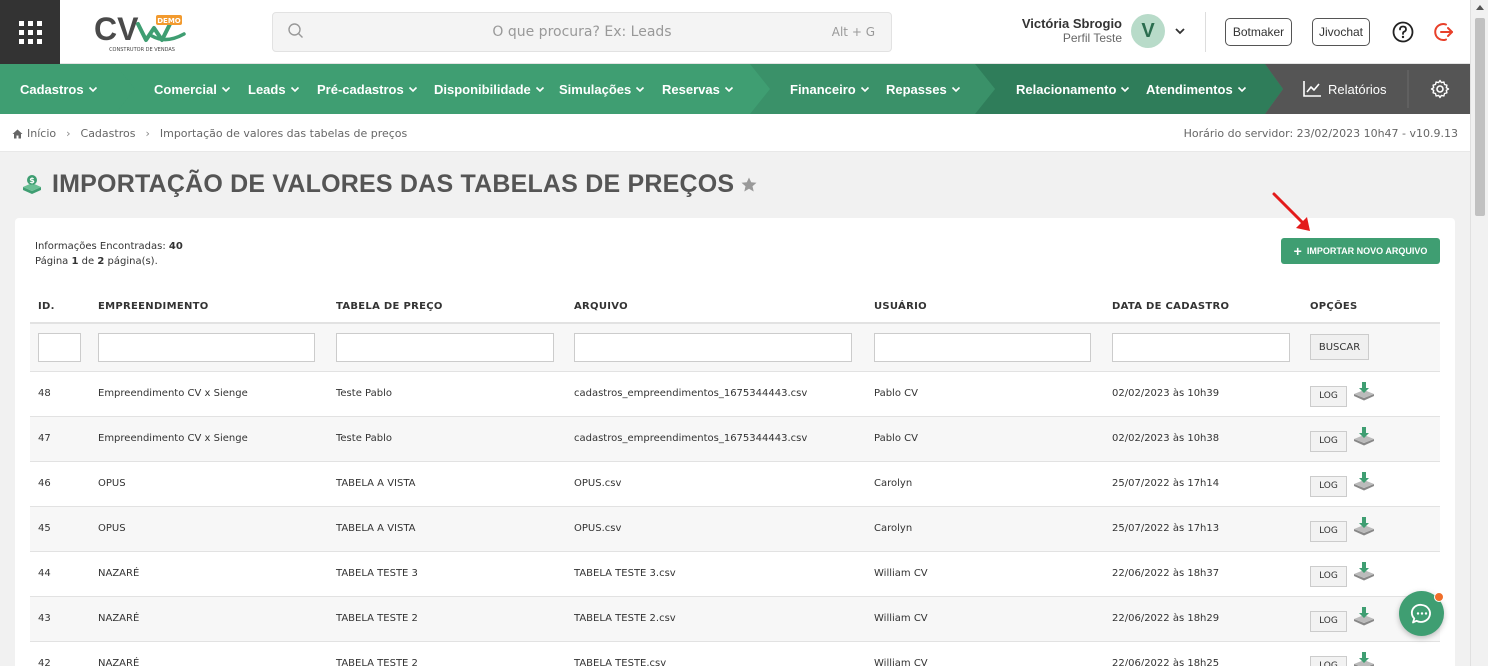 This screenshot has height=666, width=1488. Describe the element at coordinates (1403, 32) in the screenshot. I see `help-icon` at that location.